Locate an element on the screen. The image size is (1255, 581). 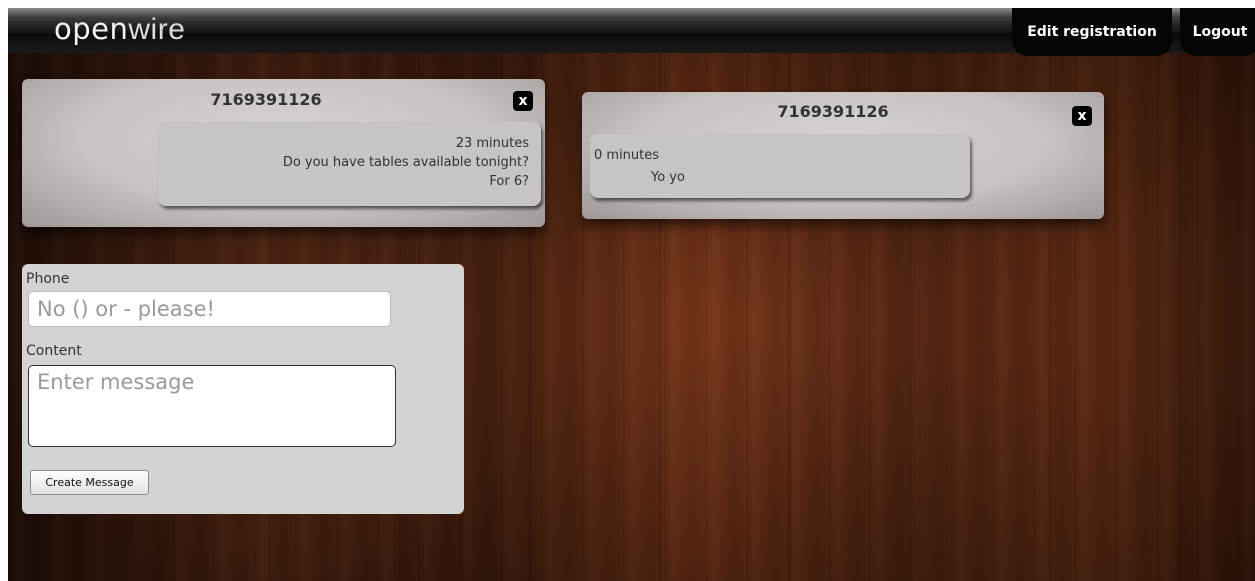
edit-registration-button: Edit registration is located at coordinates (1092, 32).